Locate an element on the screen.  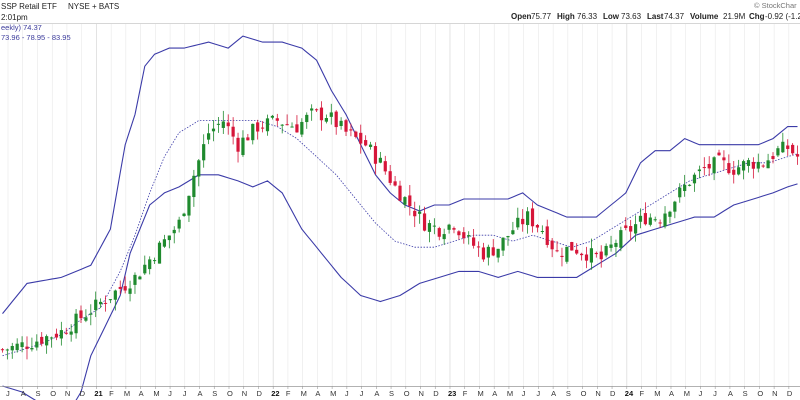
x-tick-label: O is located at coordinates (760, 393).